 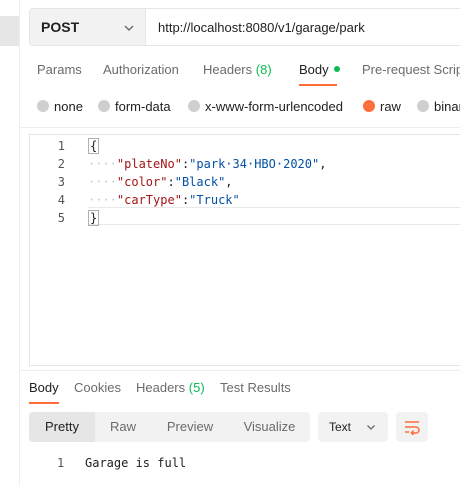 What do you see at coordinates (244, 464) in the screenshot?
I see `response-body-viewer: 1 Garage is full` at bounding box center [244, 464].